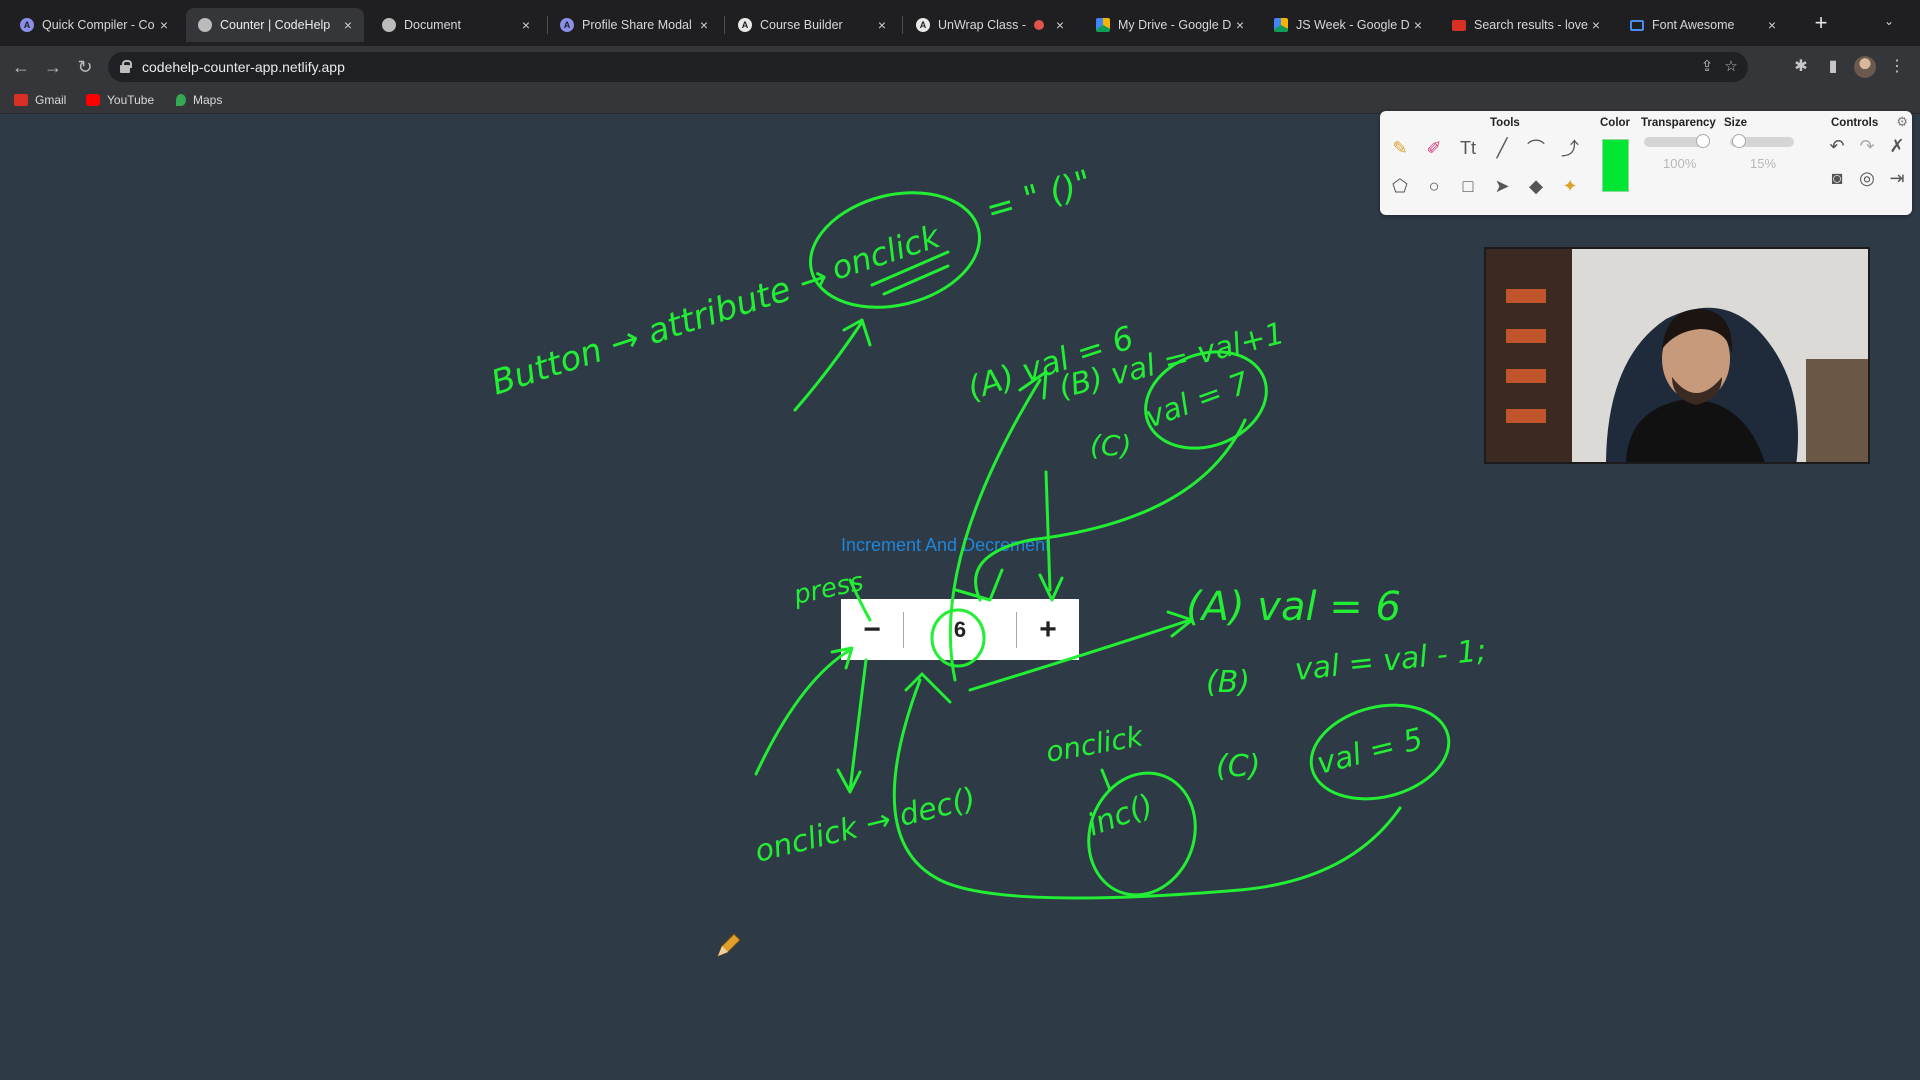 The image size is (1920, 1080). What do you see at coordinates (872, 629) in the screenshot?
I see `decrement-button: −` at bounding box center [872, 629].